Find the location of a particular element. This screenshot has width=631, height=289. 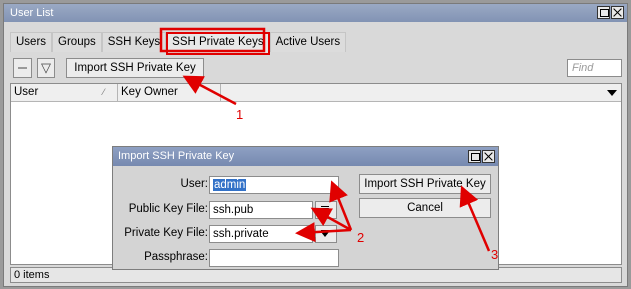

arrow-2a is located at coordinates (341, 205).